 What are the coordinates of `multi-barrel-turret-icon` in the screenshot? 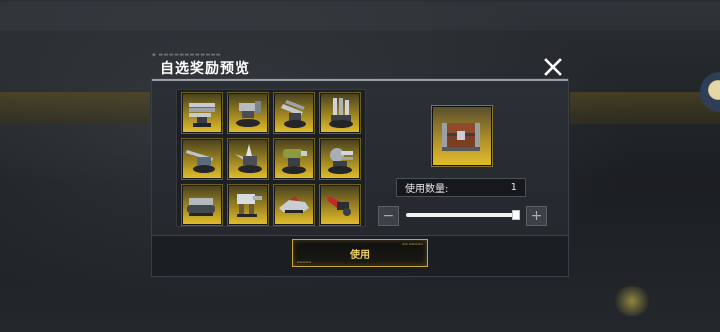 It's located at (202, 115).